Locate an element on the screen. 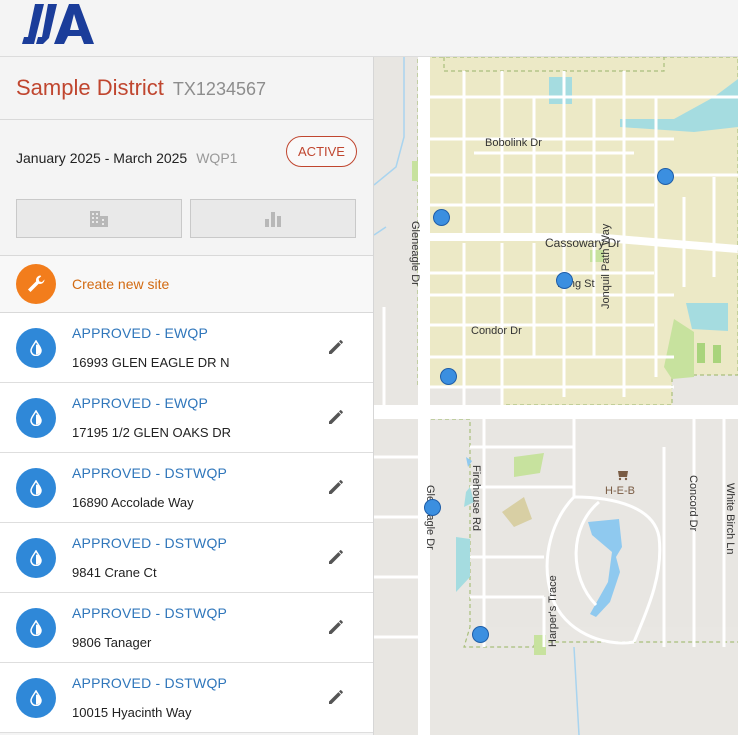 The width and height of the screenshot is (738, 735). district-header: Sample District TX1234567 is located at coordinates (186, 88).